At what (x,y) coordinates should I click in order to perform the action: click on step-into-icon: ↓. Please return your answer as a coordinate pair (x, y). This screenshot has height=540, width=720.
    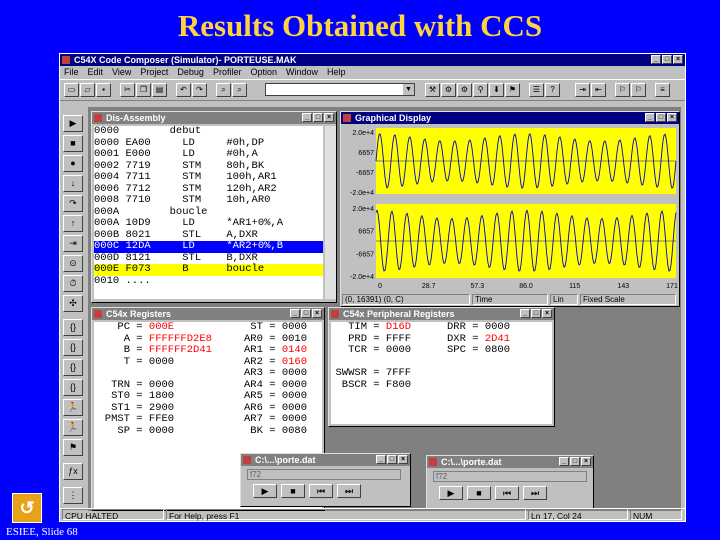
    Looking at the image, I should click on (73, 183).